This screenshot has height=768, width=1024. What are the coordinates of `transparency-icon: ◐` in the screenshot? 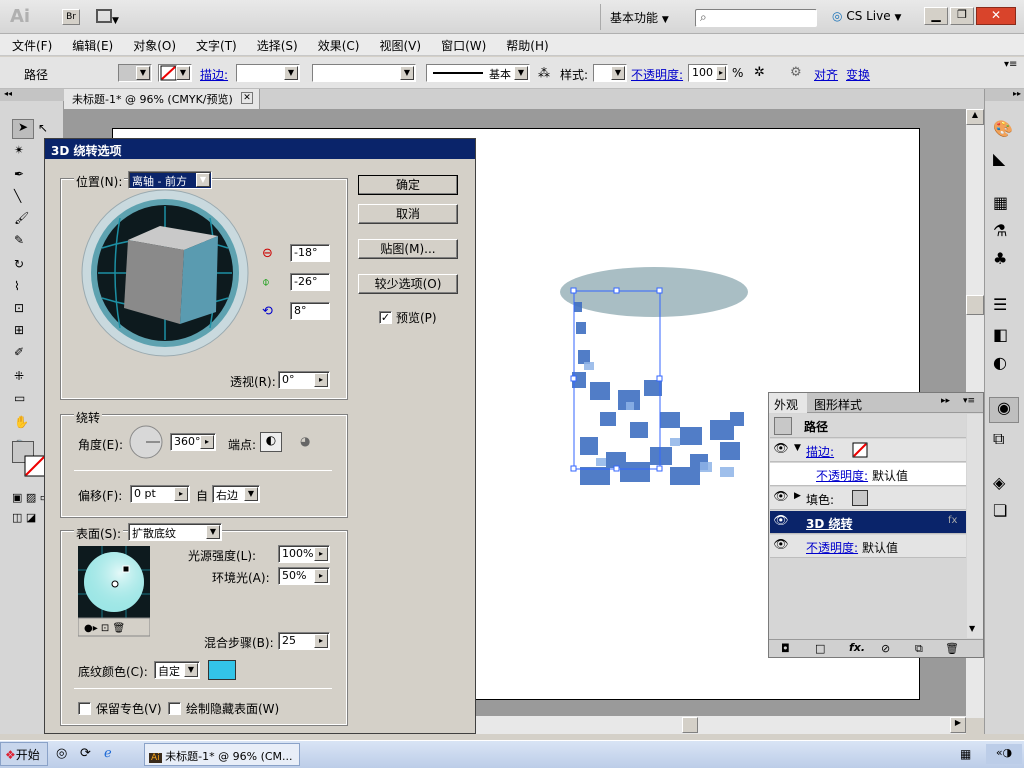 It's located at (1000, 362).